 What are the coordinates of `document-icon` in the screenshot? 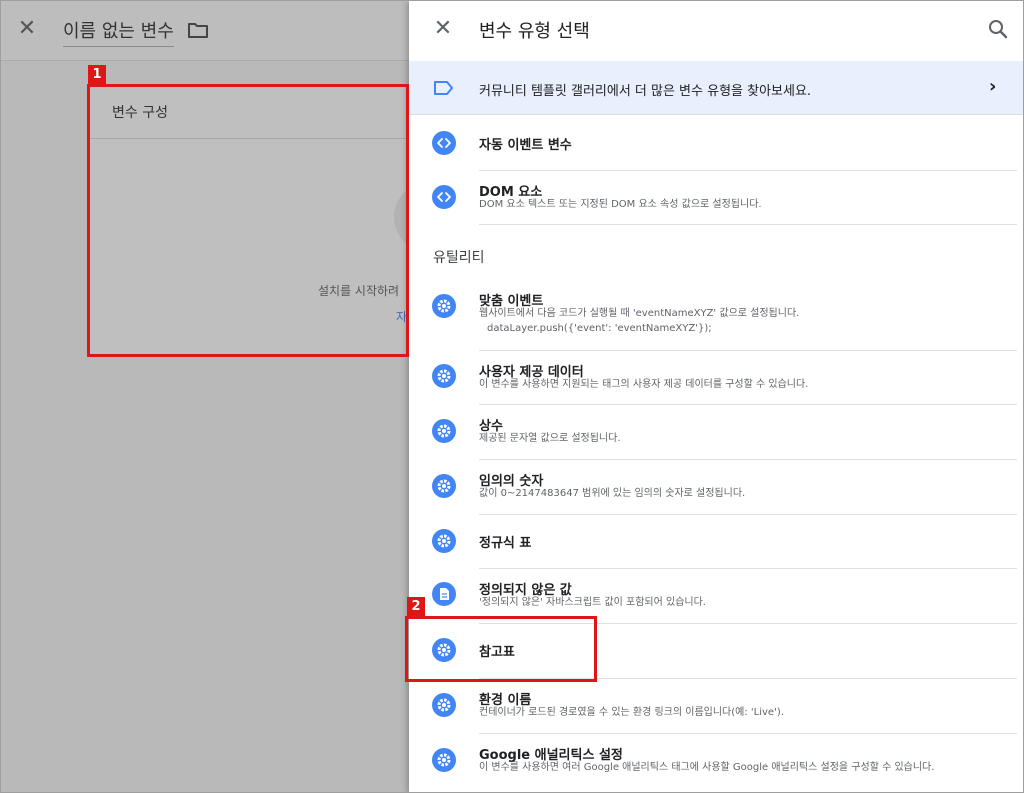 It's located at (444, 594).